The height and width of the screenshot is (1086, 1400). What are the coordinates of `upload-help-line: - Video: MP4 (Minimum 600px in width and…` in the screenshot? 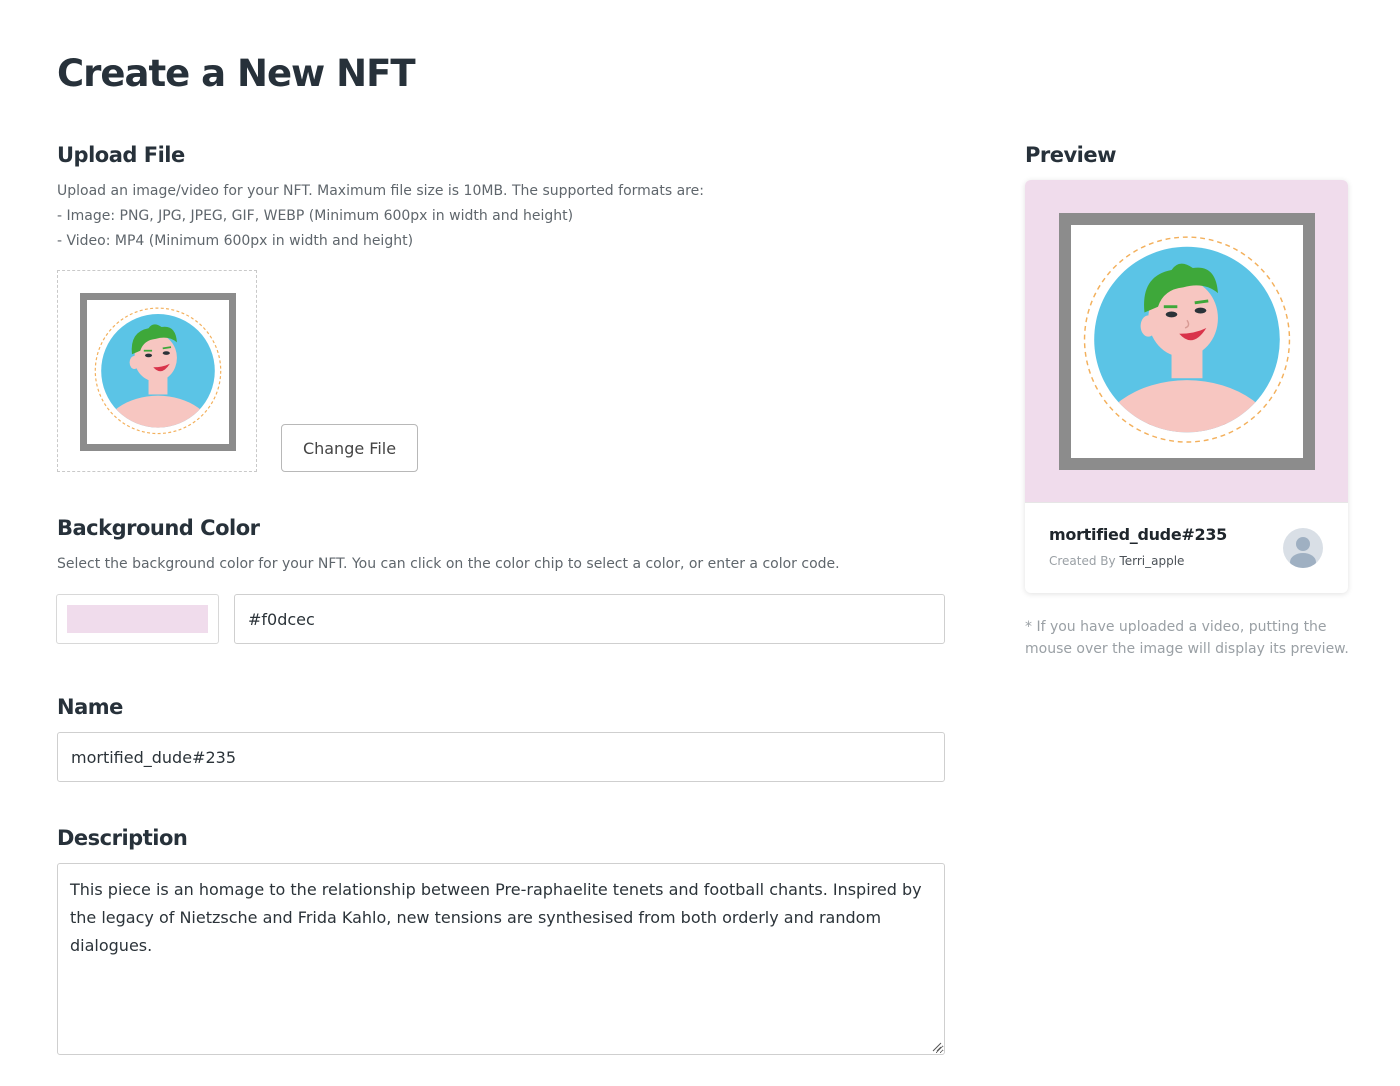 It's located at (235, 241).